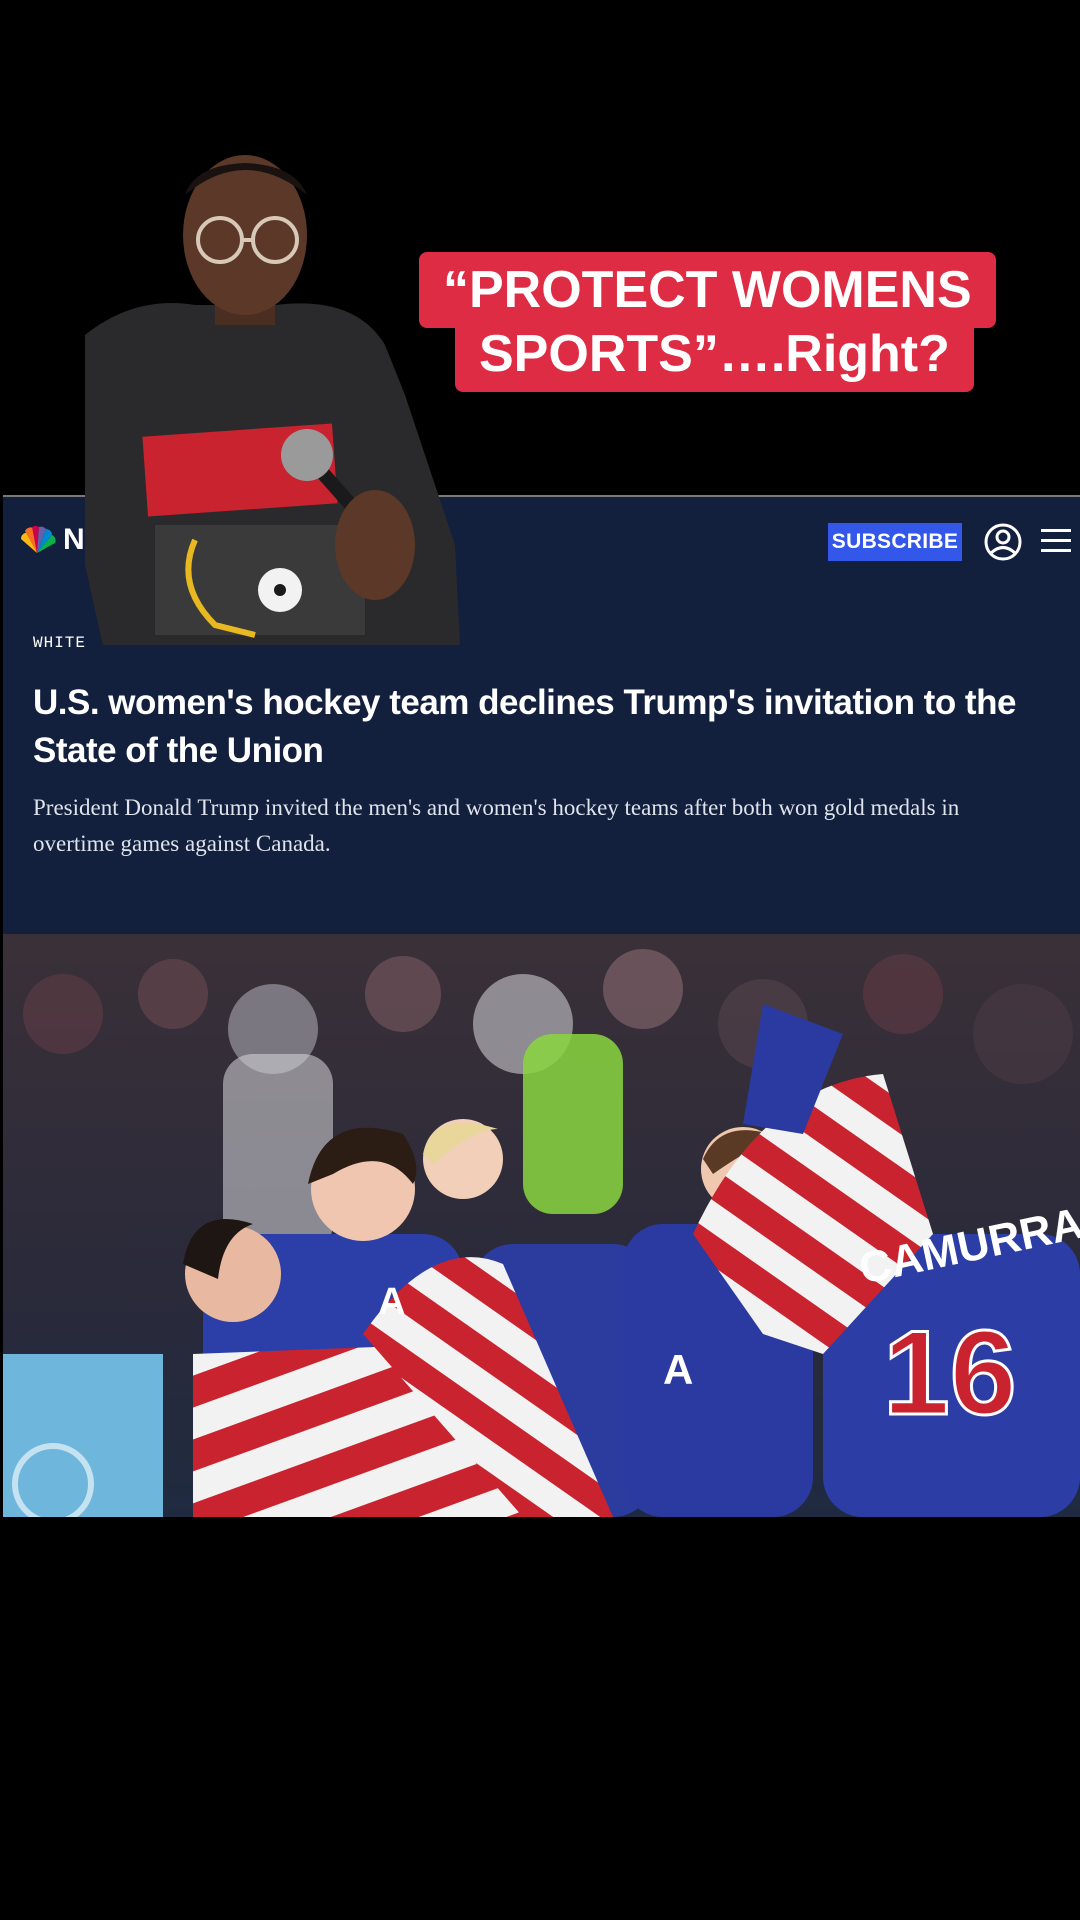 The width and height of the screenshot is (1080, 1920). Describe the element at coordinates (949, 1373) in the screenshot. I see `jersey-number: 16` at that location.